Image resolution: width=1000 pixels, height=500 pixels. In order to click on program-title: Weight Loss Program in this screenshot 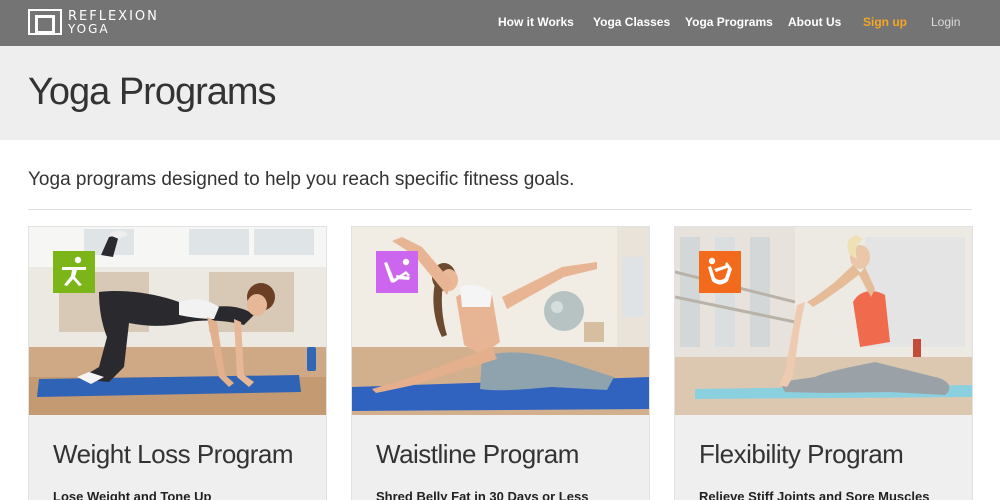, I will do `click(173, 454)`.